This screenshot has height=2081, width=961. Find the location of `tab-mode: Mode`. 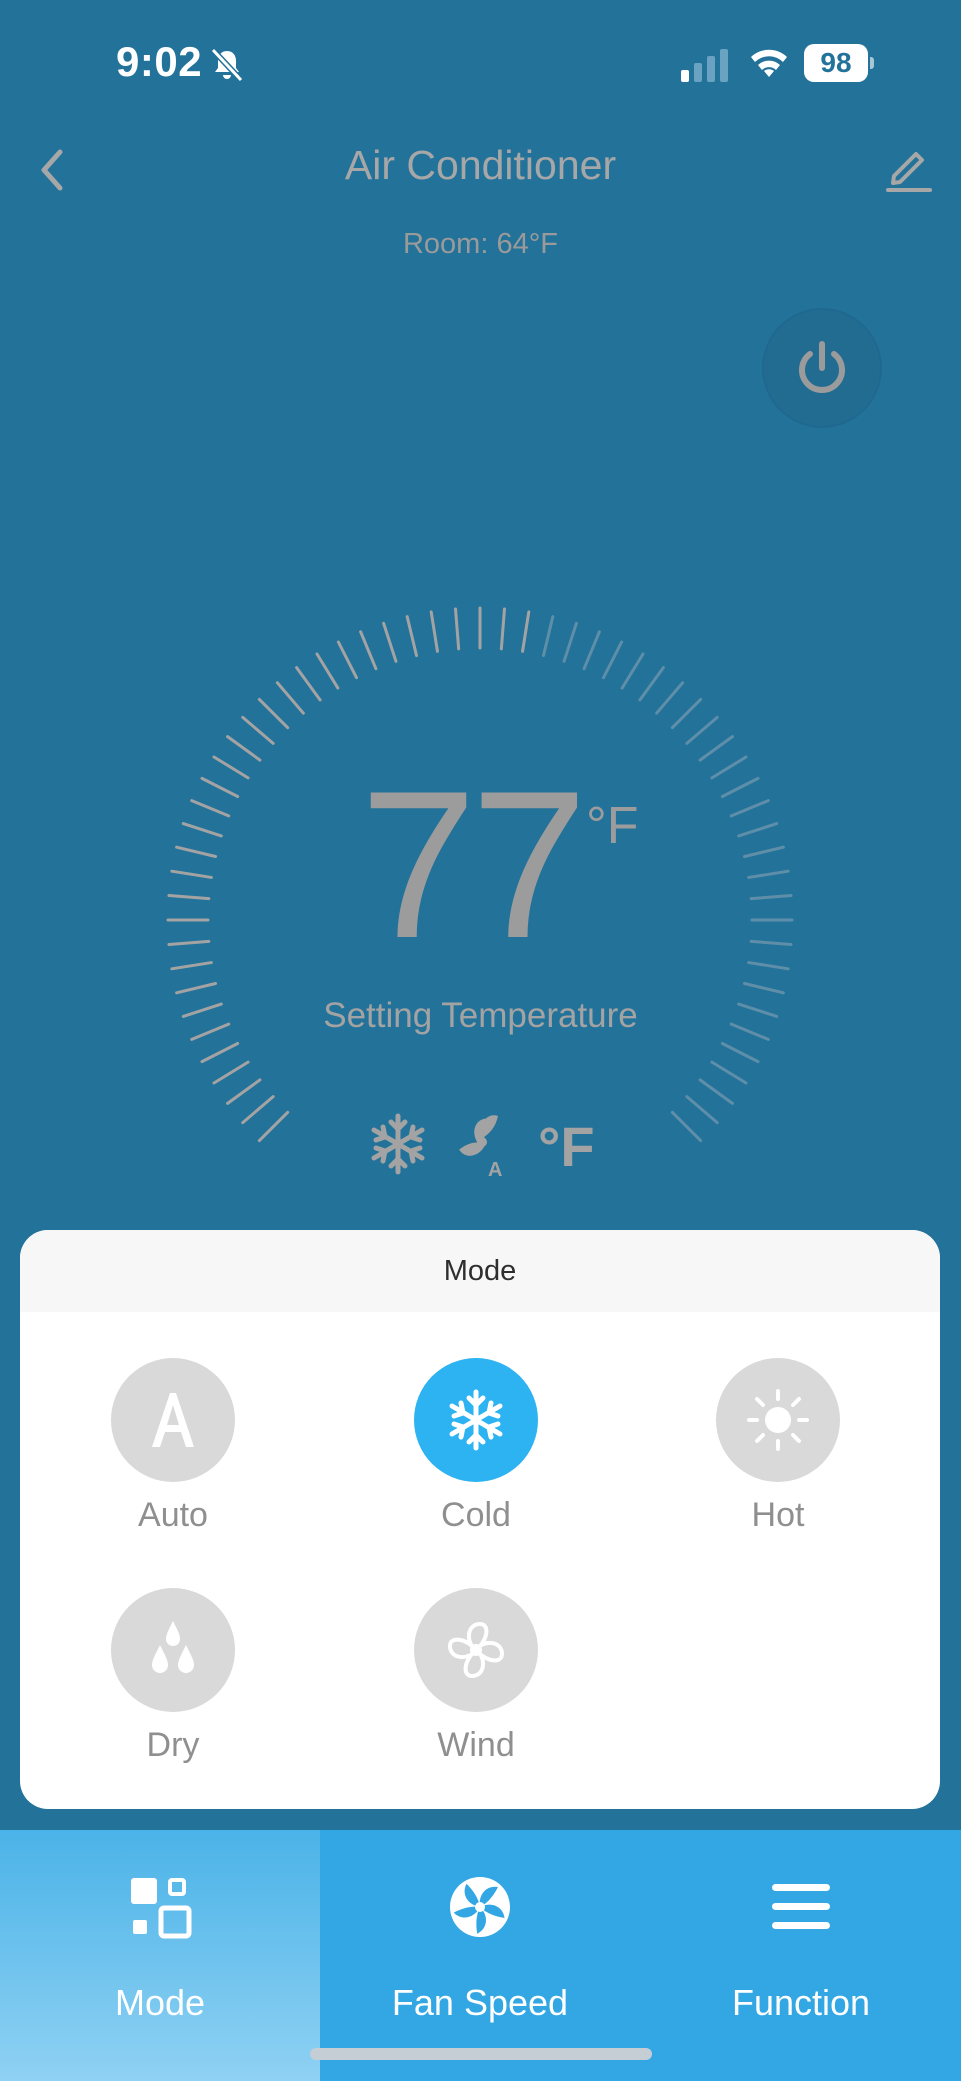

tab-mode: Mode is located at coordinates (160, 1955).